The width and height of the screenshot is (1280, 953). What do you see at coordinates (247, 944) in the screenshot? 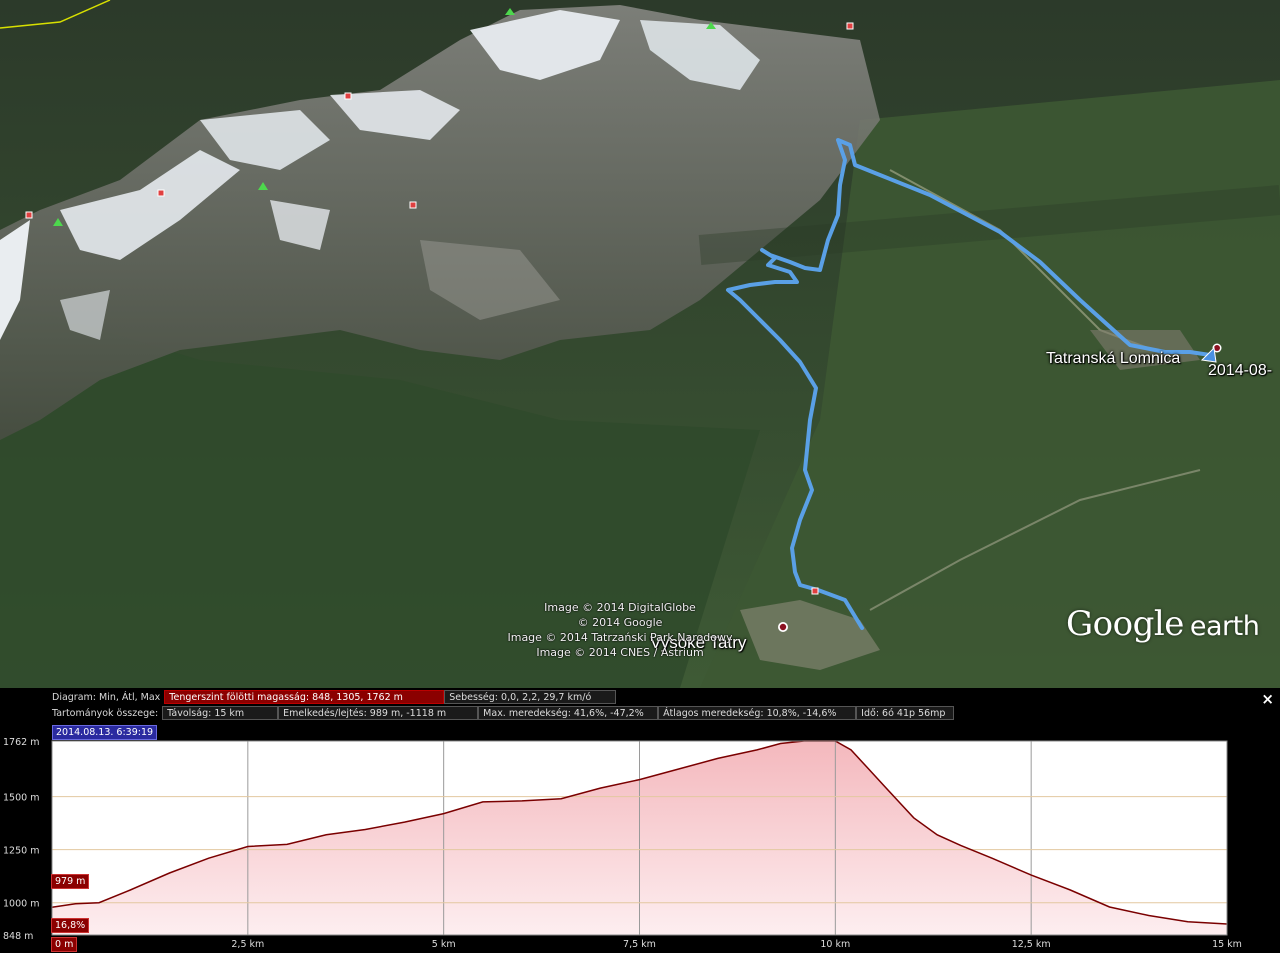
I see `x-tick-label: 2,5 km` at bounding box center [247, 944].